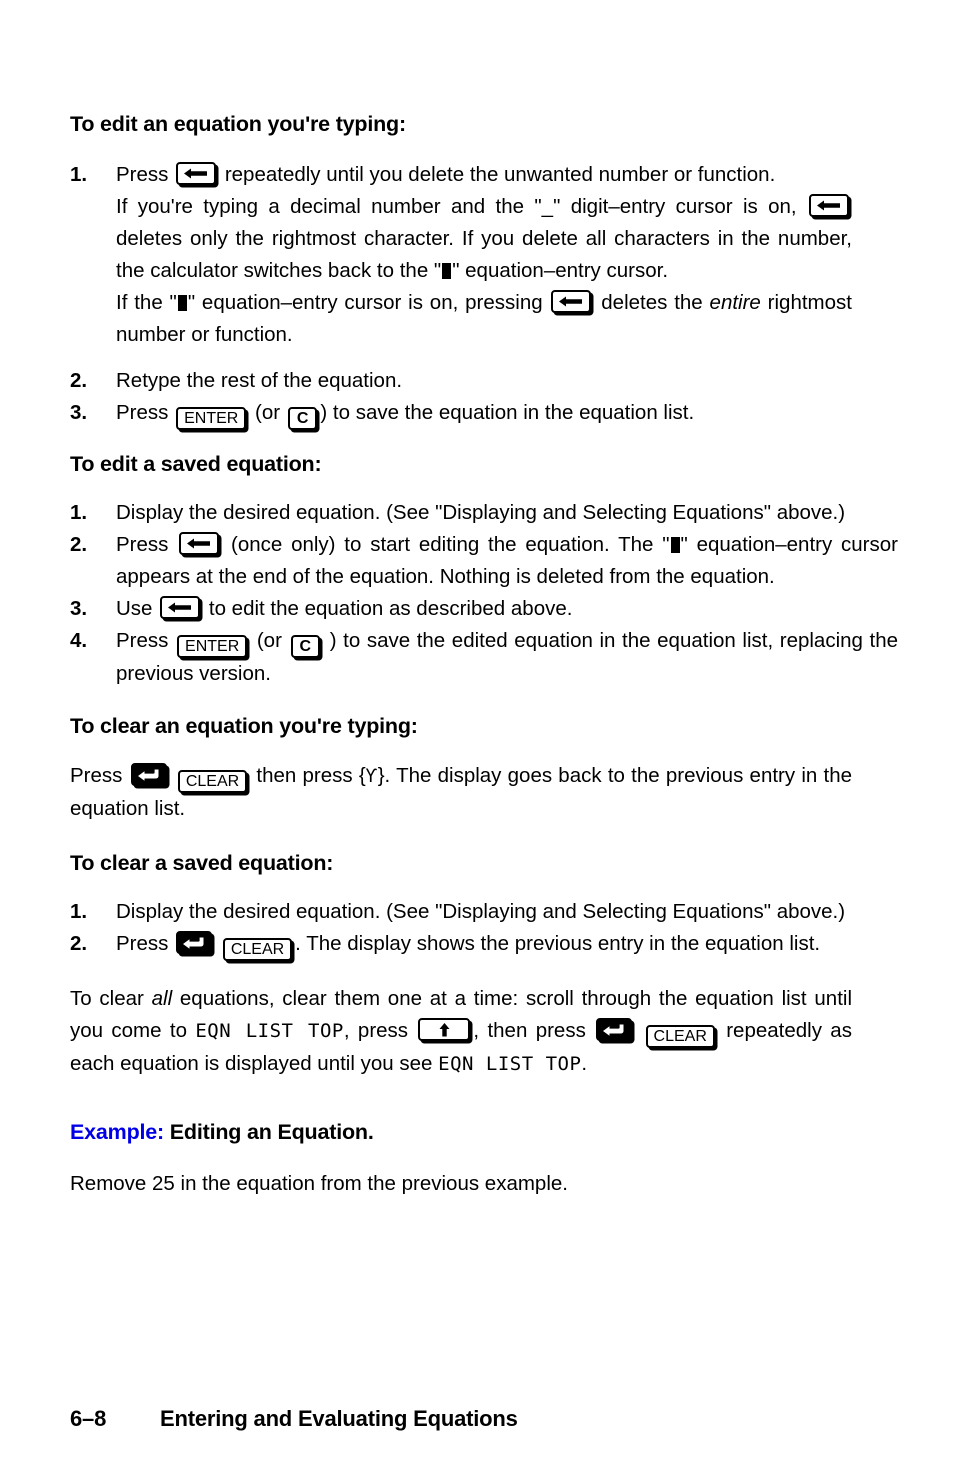  What do you see at coordinates (461, 381) in the screenshot?
I see `list-item: 2. Retype the rest of the equation.` at bounding box center [461, 381].